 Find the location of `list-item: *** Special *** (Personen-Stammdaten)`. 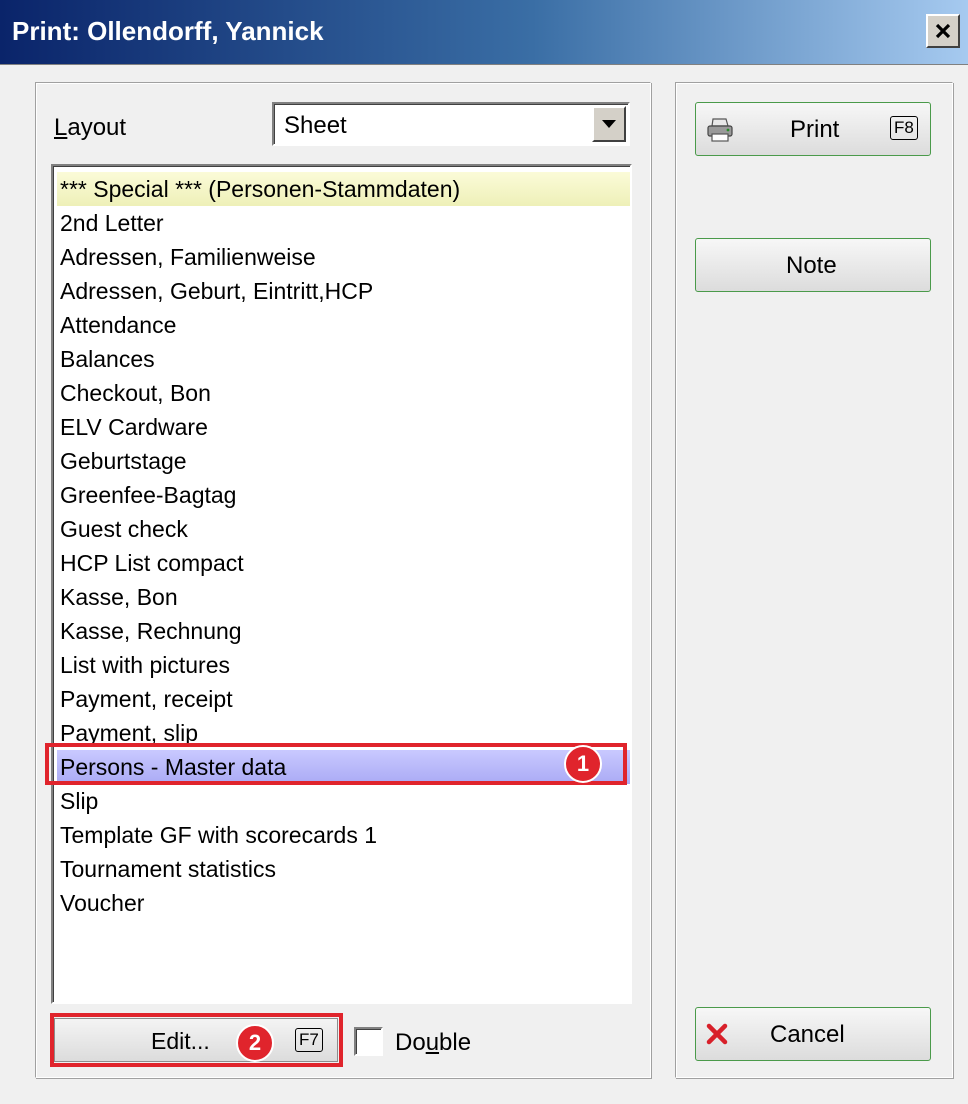

list-item: *** Special *** (Personen-Stammdaten) is located at coordinates (343, 189).